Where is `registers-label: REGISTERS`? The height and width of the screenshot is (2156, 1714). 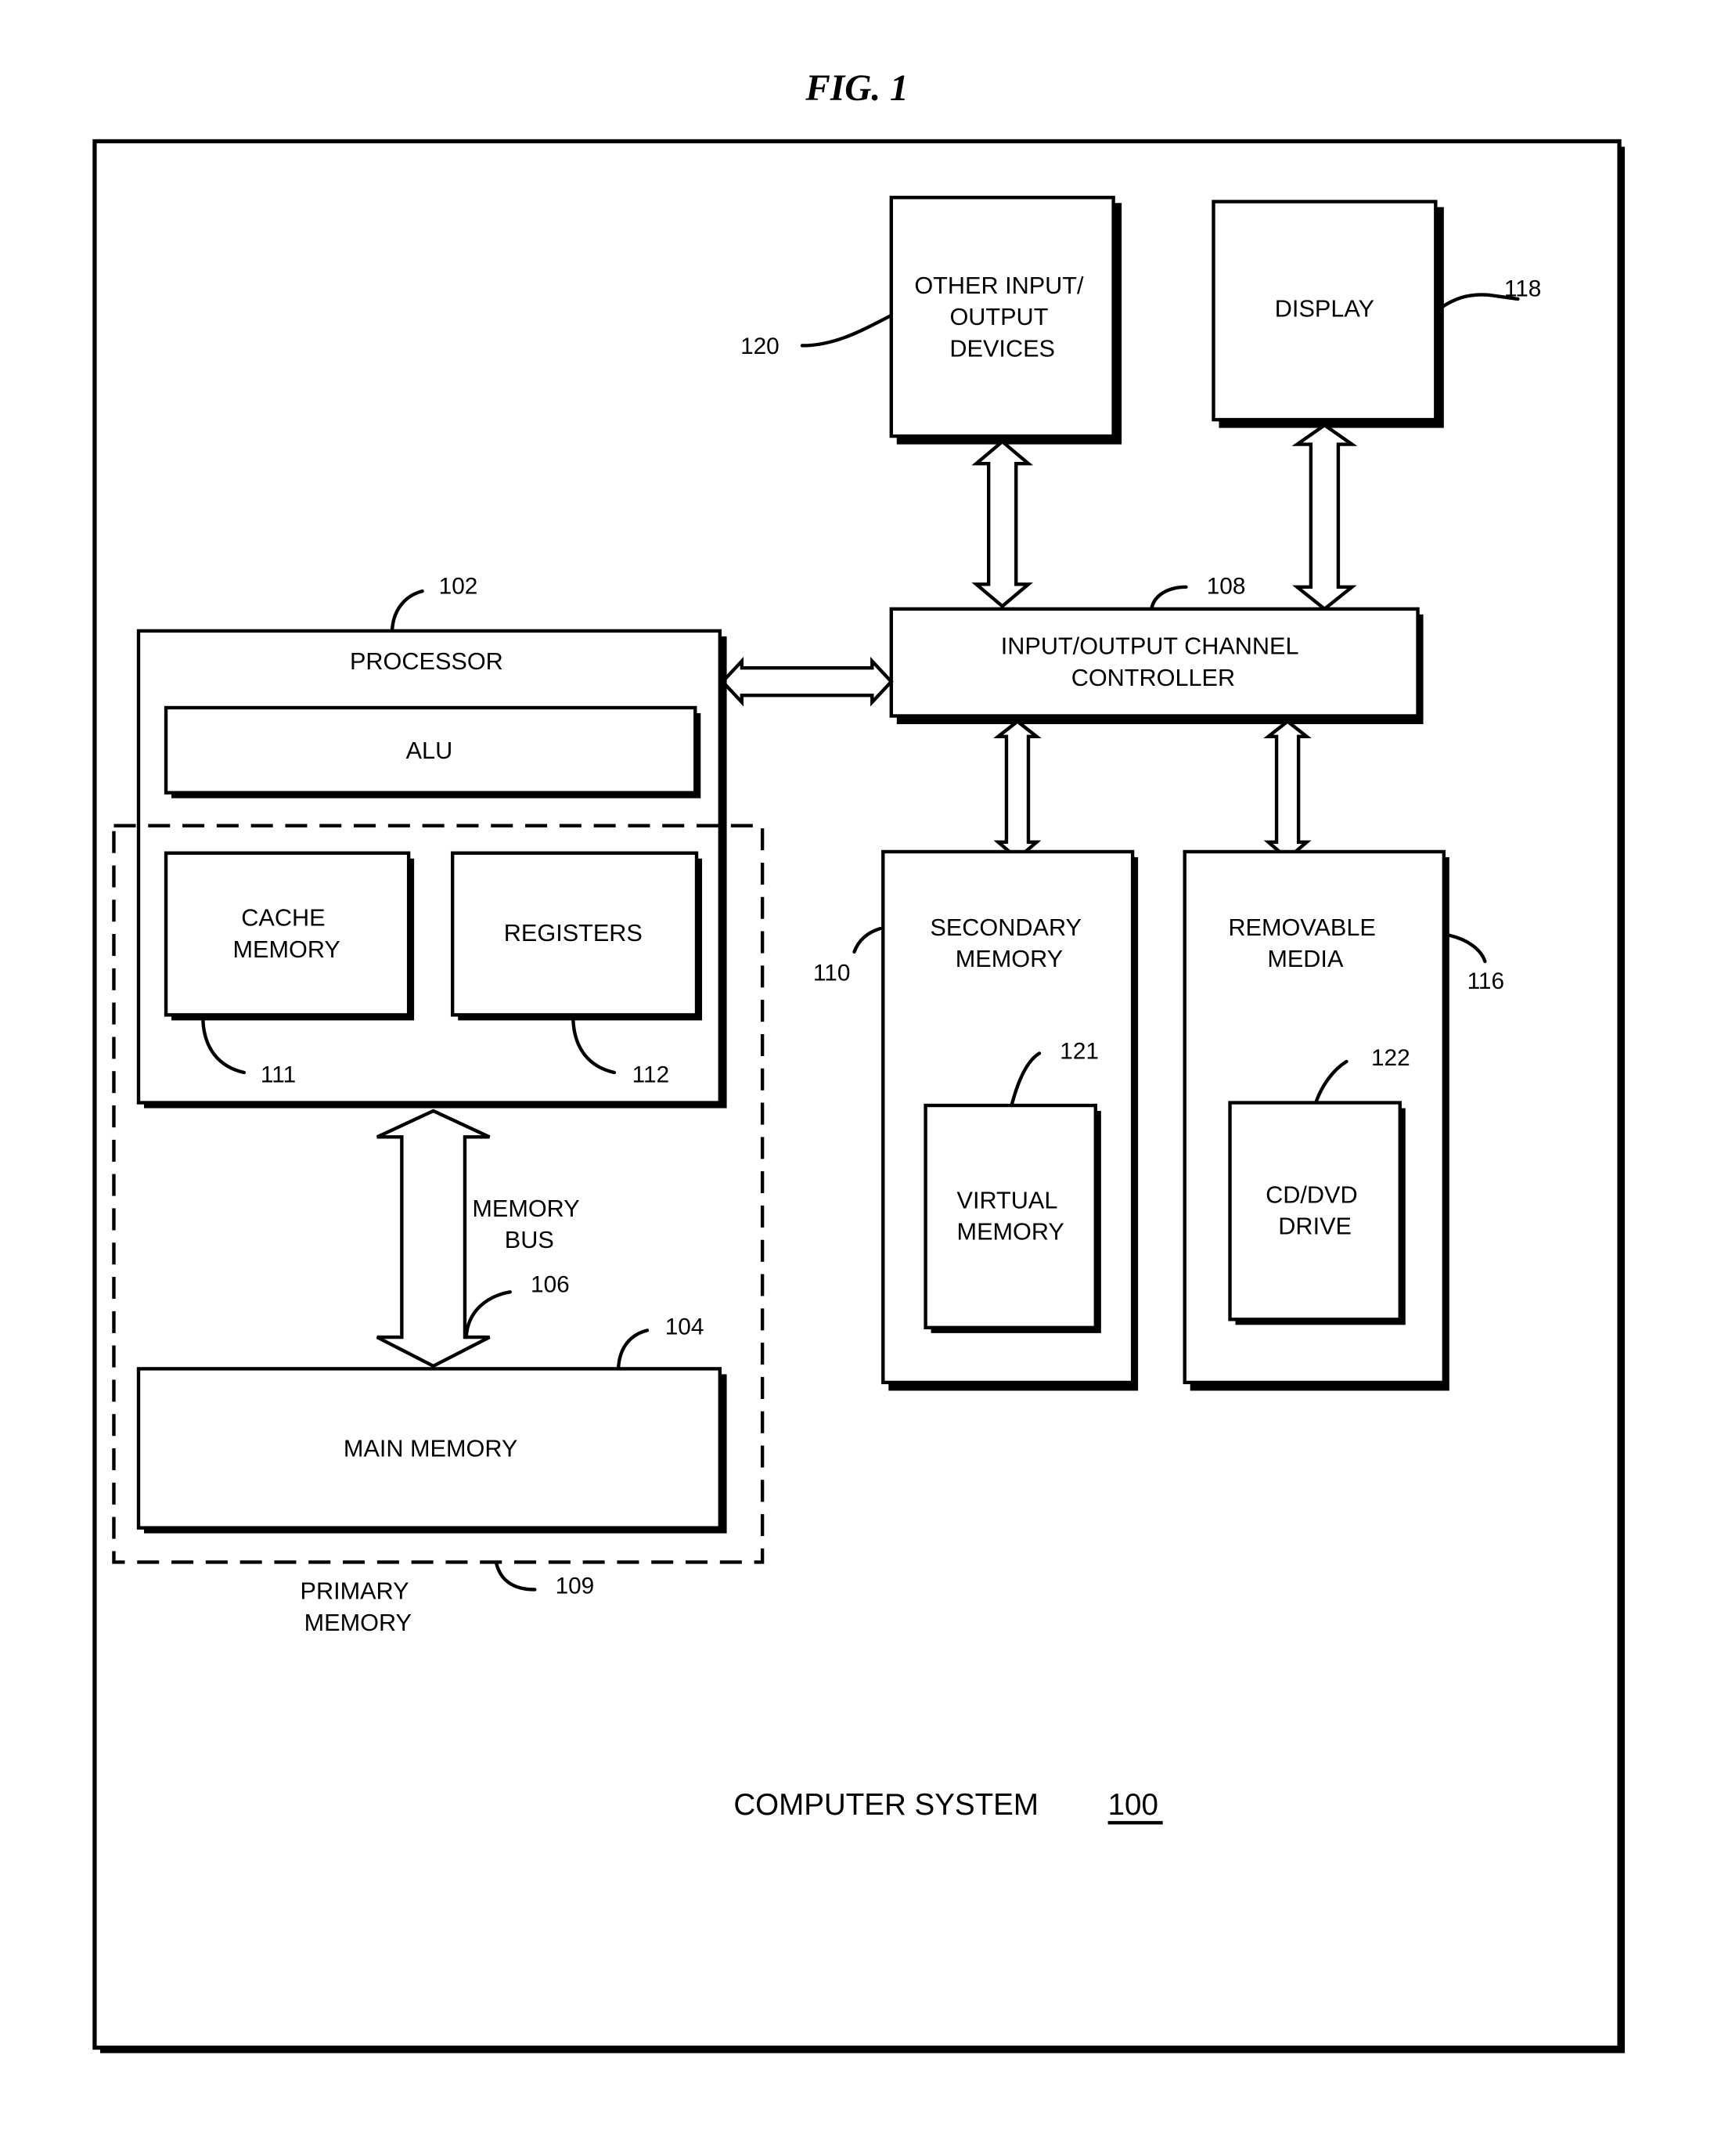
registers-label: REGISTERS is located at coordinates (573, 933).